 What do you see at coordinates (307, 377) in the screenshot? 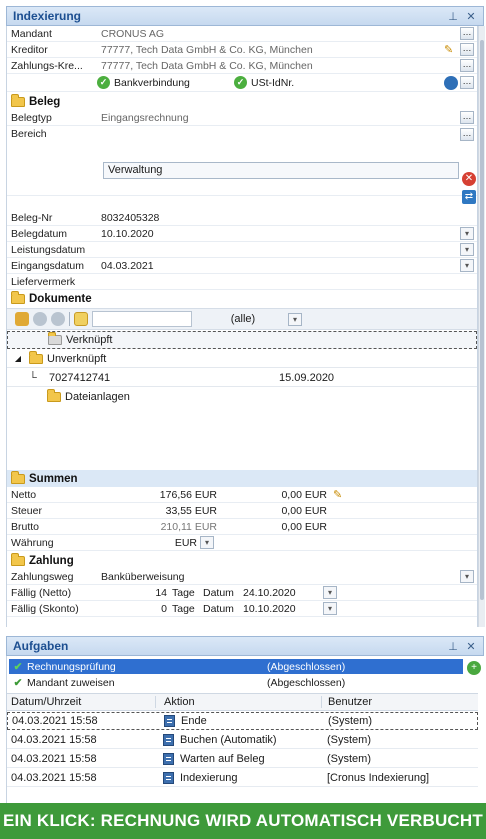
I see `document-date: 15.09.2020` at bounding box center [307, 377].